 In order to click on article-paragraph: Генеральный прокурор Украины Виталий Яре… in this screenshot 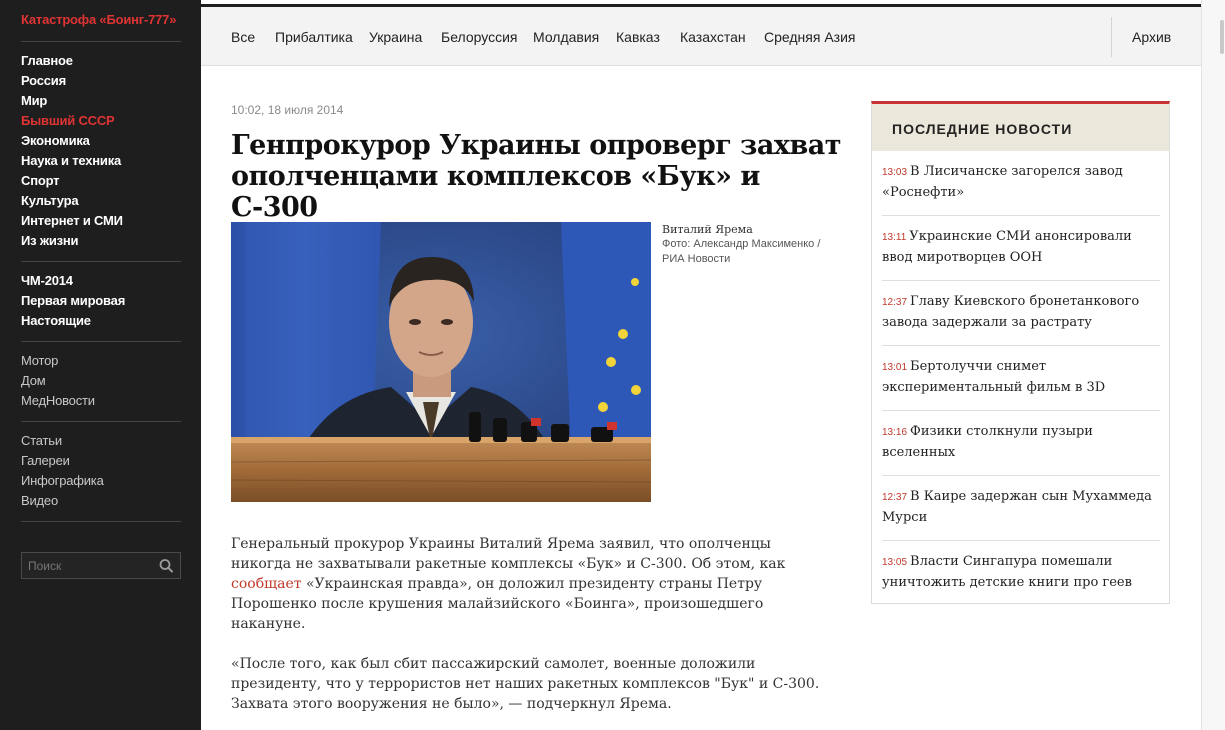, I will do `click(531, 584)`.